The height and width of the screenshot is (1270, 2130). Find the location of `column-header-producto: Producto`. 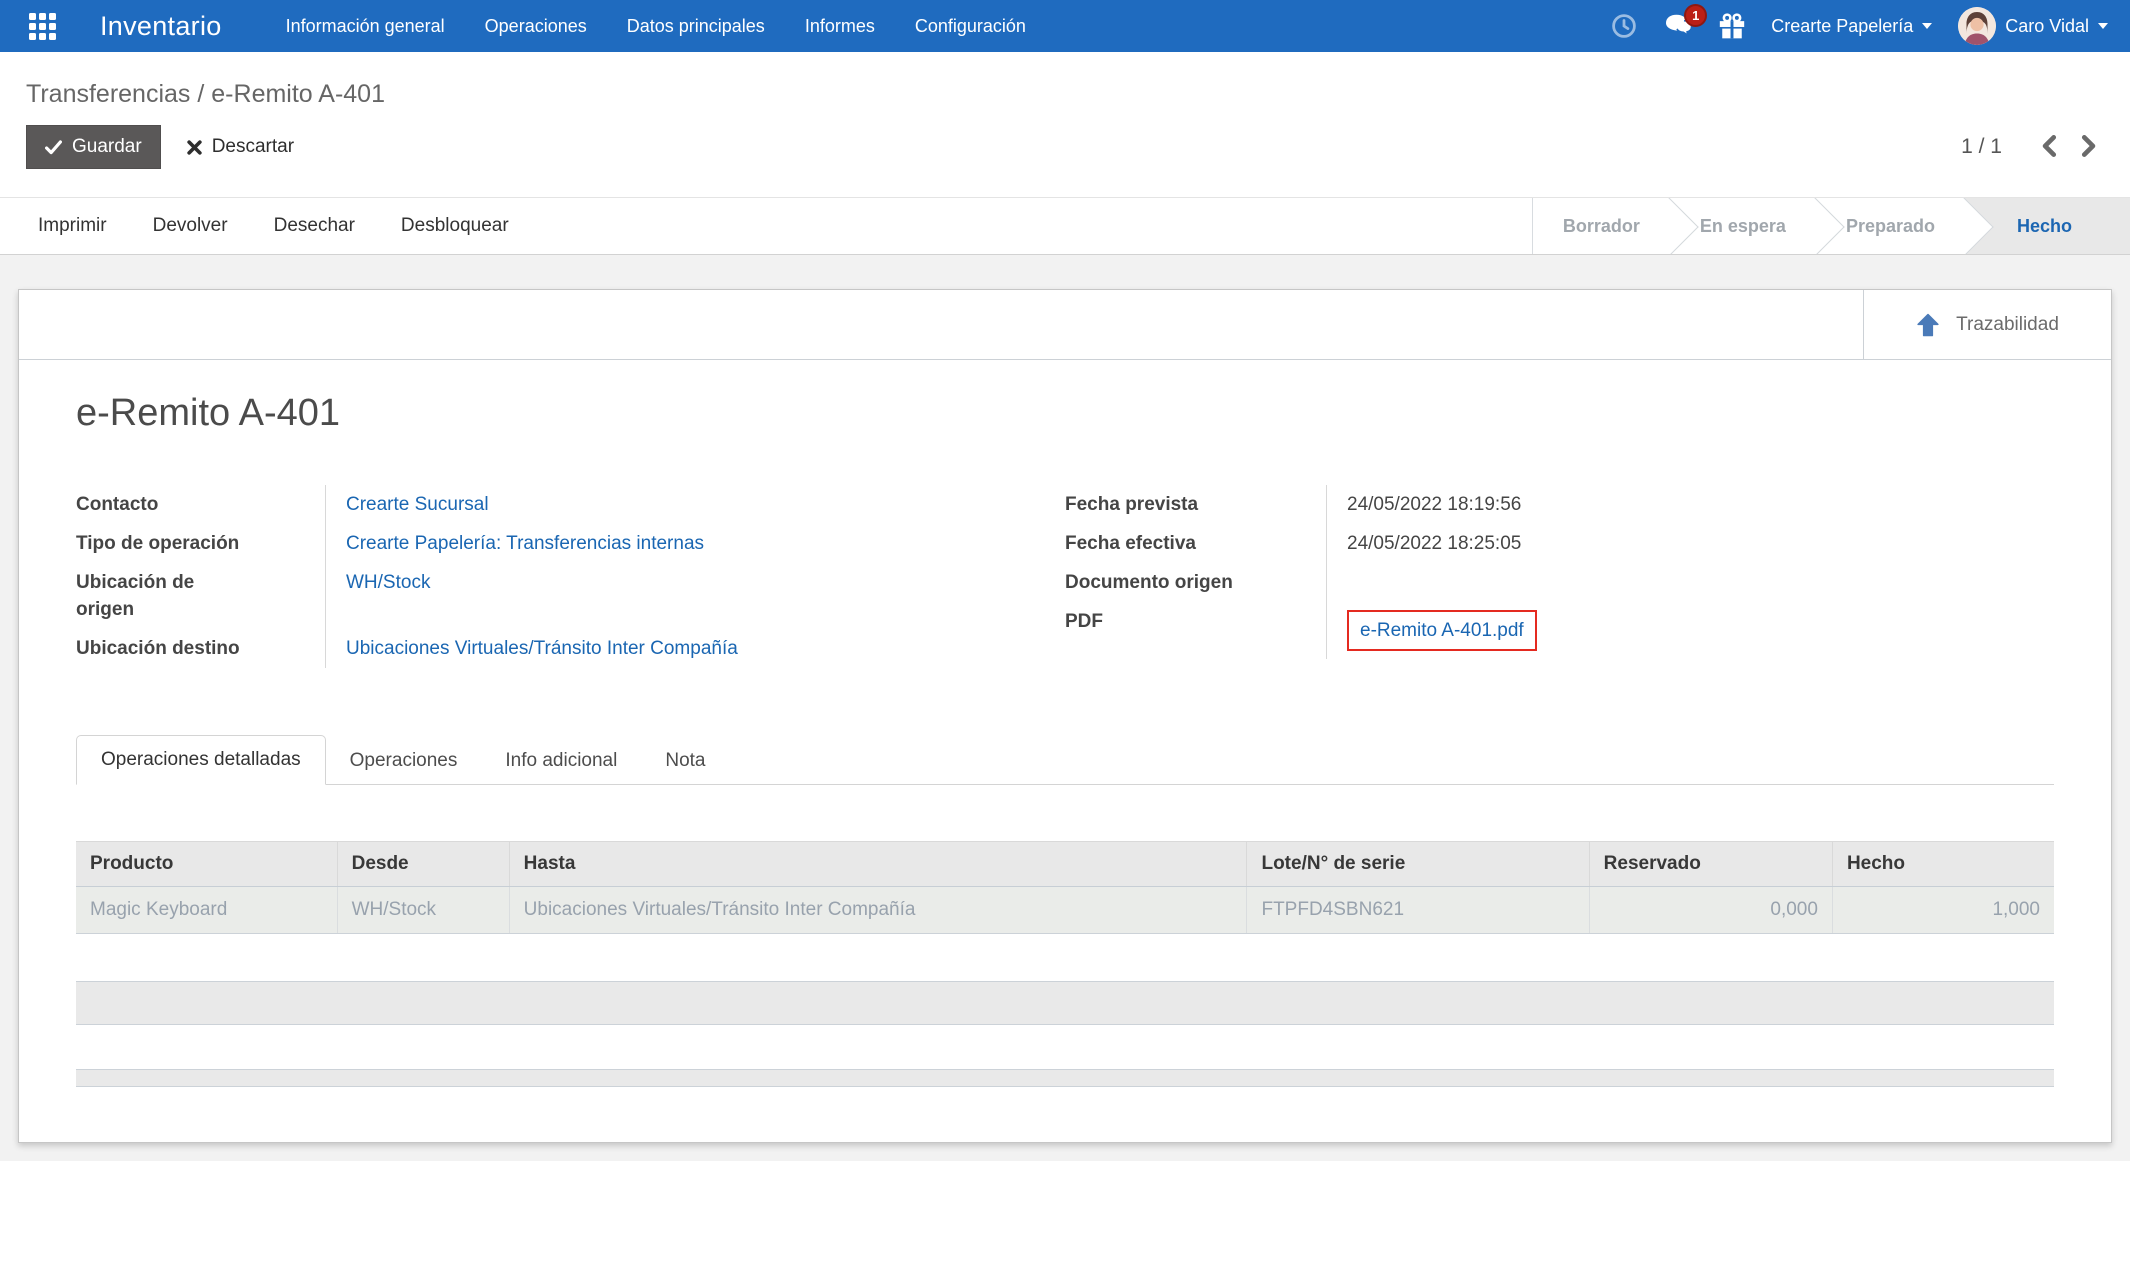

column-header-producto: Producto is located at coordinates (207, 864).